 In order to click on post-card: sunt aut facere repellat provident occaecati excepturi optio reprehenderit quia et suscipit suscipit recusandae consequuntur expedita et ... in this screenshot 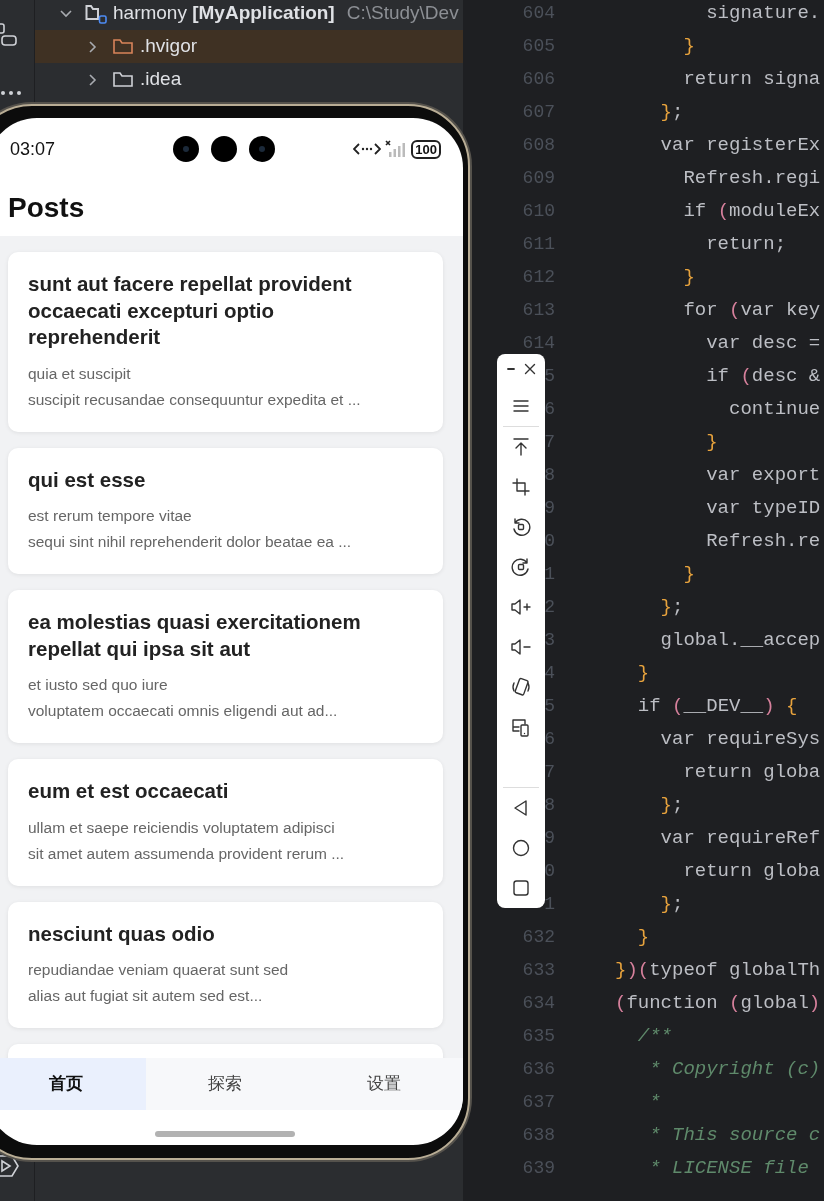, I will do `click(225, 342)`.